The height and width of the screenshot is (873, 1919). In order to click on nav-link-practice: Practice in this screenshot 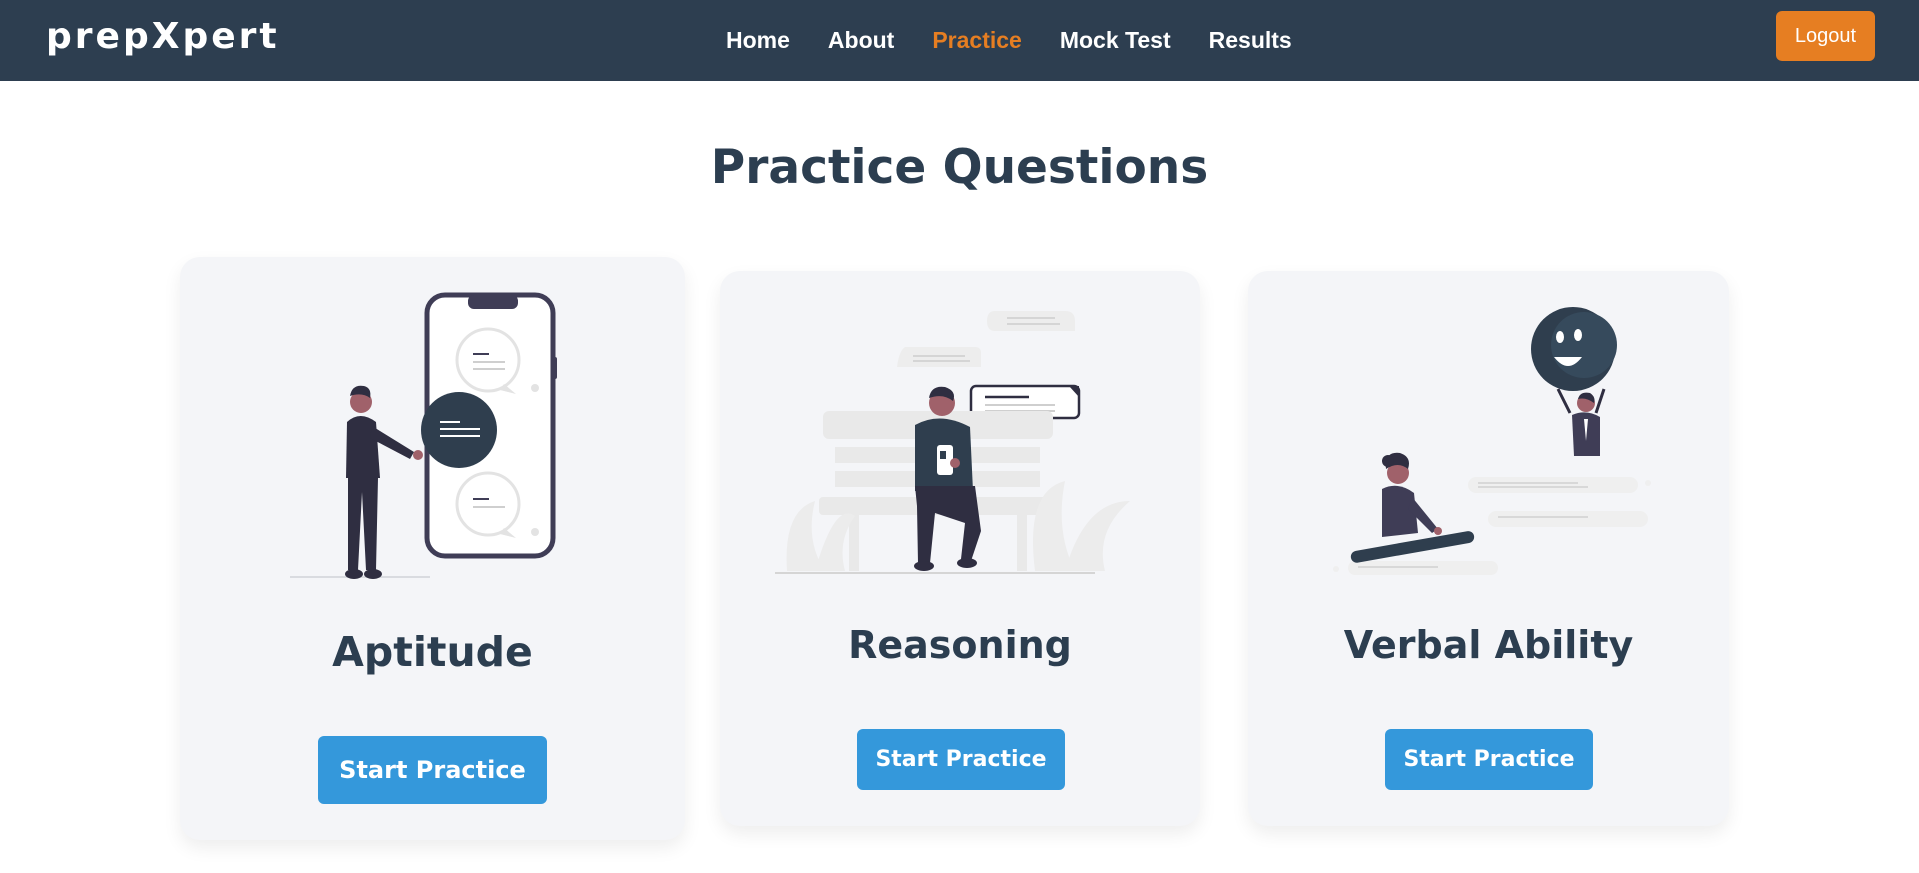, I will do `click(977, 40)`.